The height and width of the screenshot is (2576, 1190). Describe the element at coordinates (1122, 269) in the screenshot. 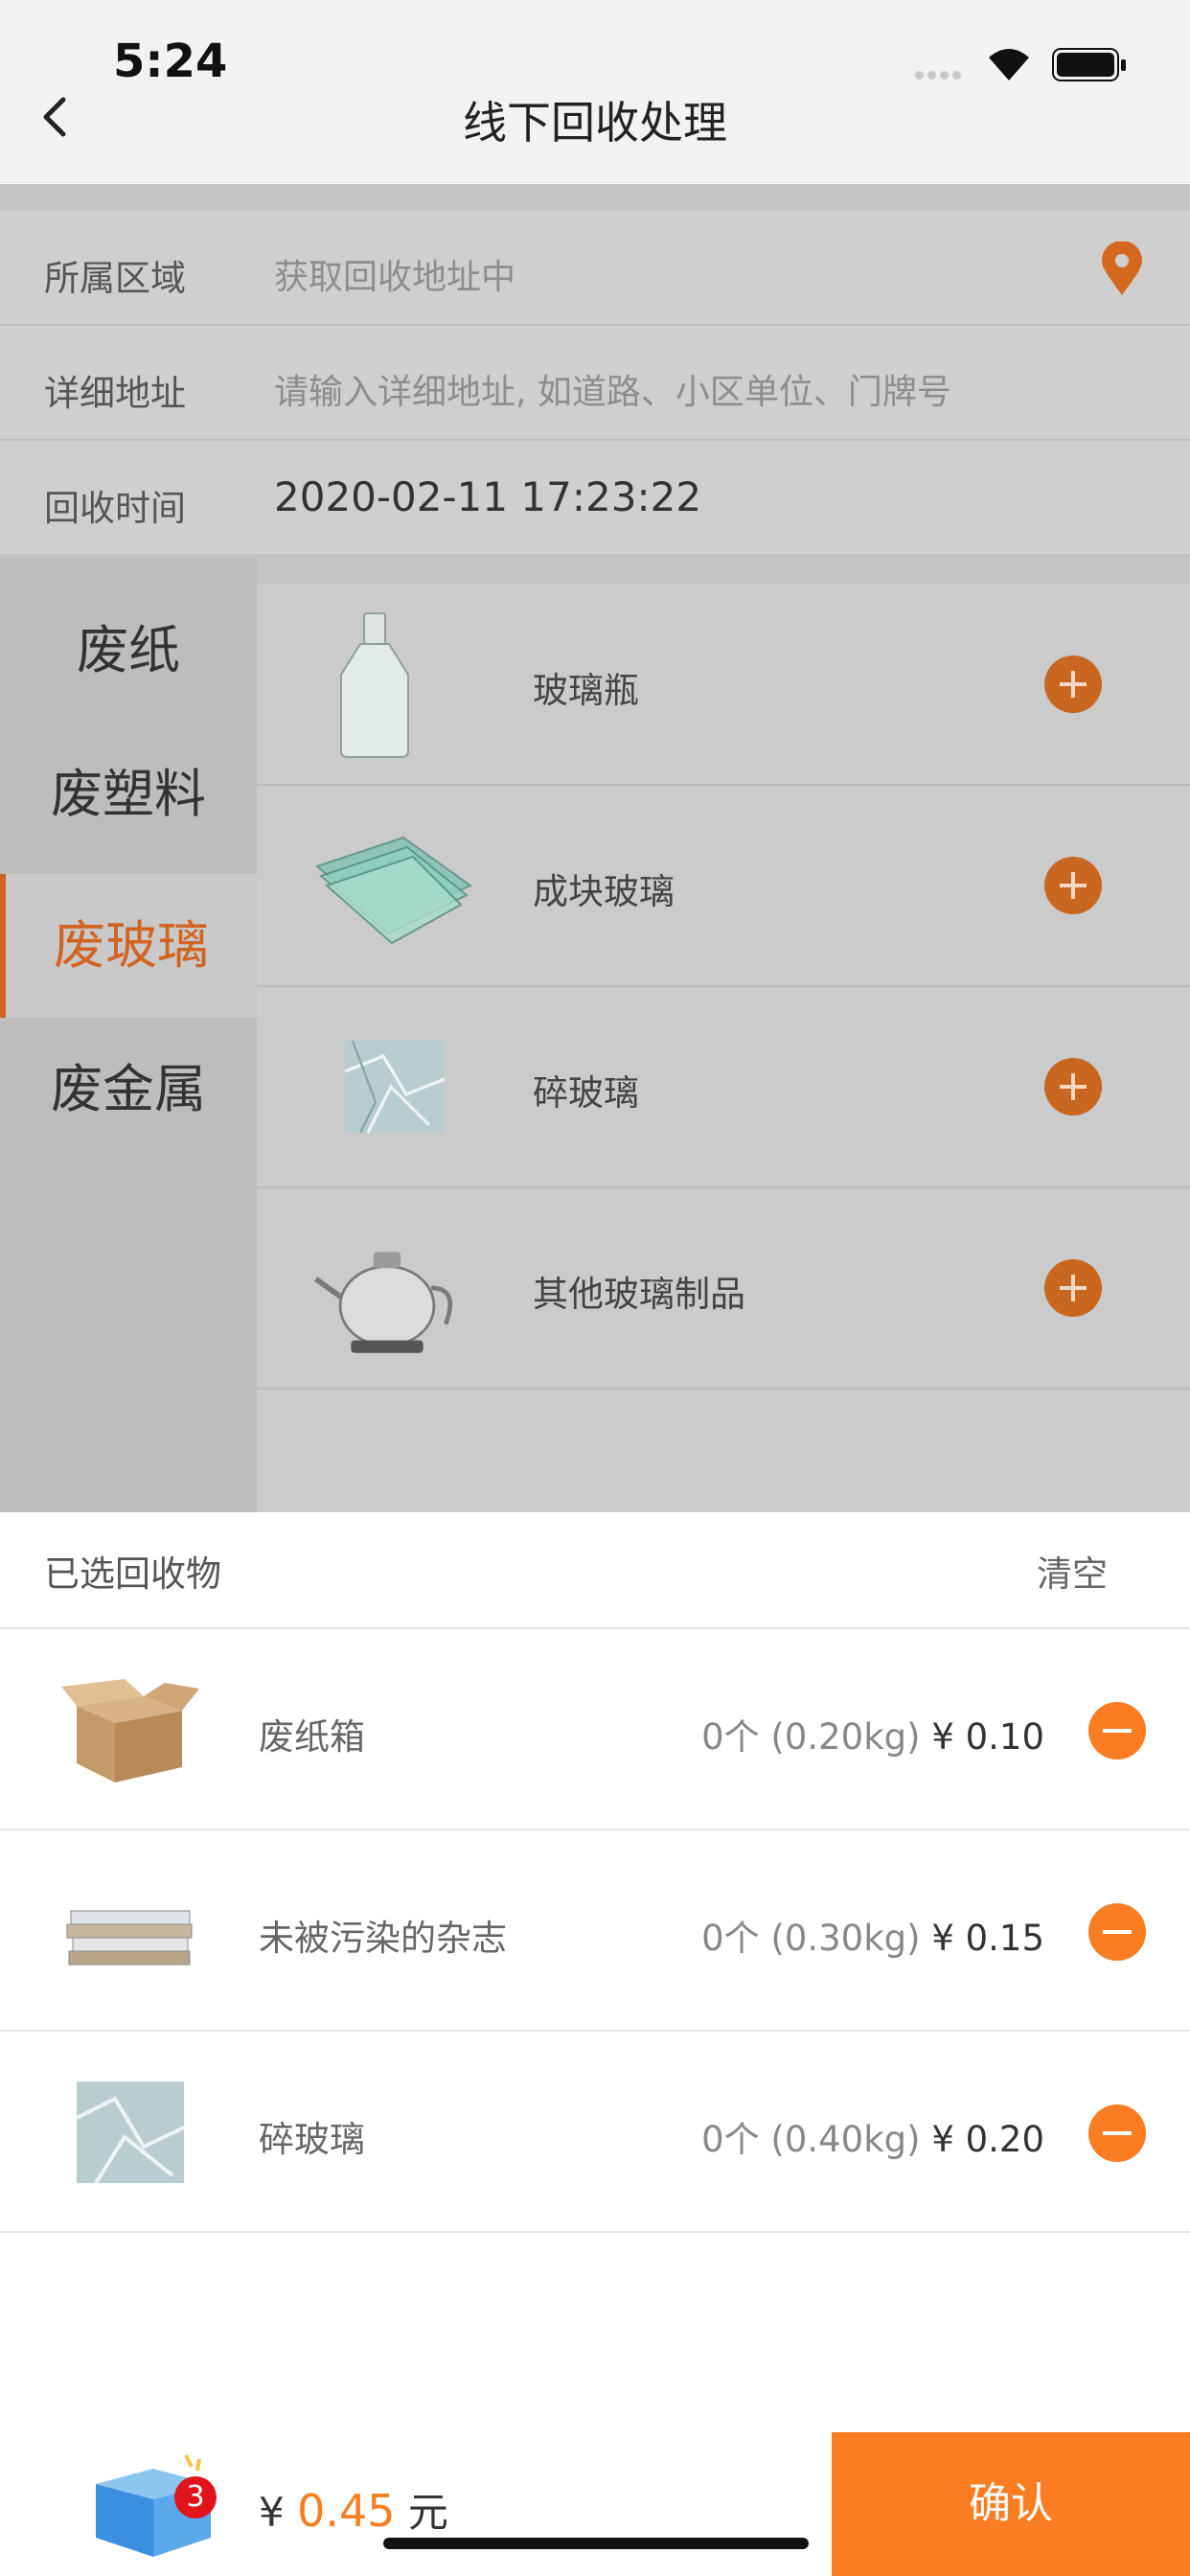

I see `location-pin-icon` at that location.